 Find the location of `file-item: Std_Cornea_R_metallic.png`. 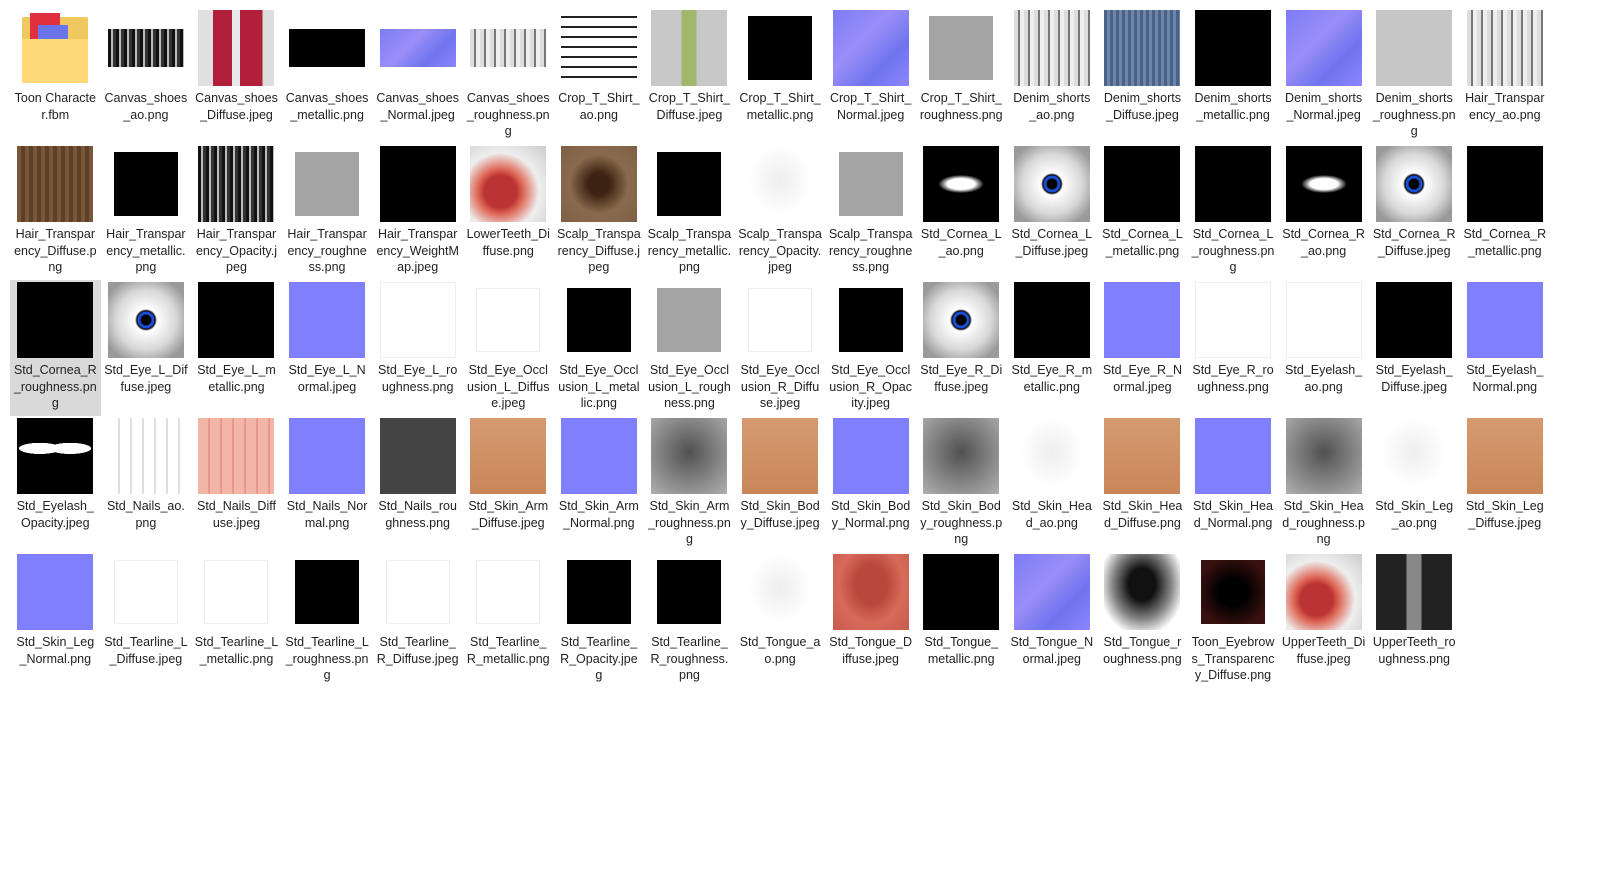

file-item: Std_Cornea_R_metallic.png is located at coordinates (1505, 212).